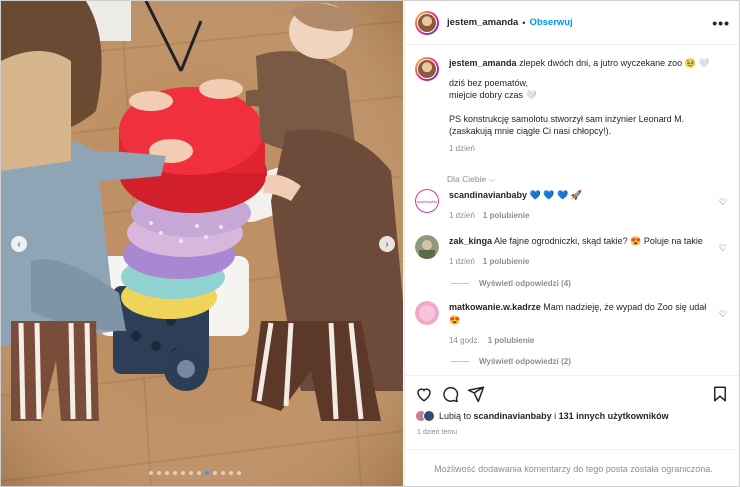  What do you see at coordinates (437, 432) in the screenshot?
I see `post-date: 1 dzień temu` at bounding box center [437, 432].